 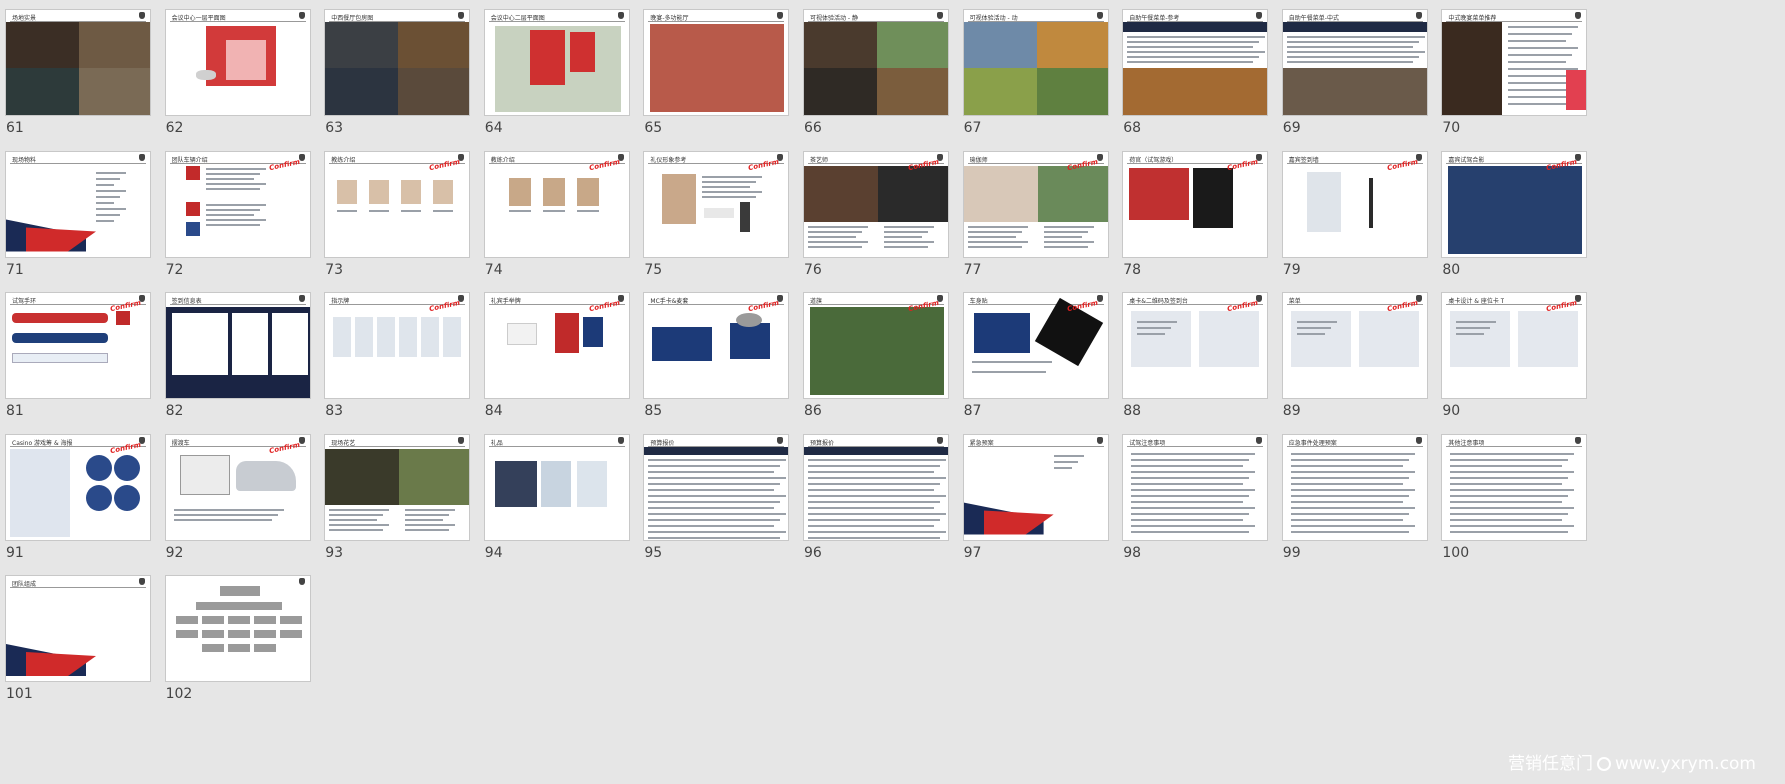 I want to click on slide-thumbnail: 礼仪形象参考 Confirm, so click(x=716, y=204).